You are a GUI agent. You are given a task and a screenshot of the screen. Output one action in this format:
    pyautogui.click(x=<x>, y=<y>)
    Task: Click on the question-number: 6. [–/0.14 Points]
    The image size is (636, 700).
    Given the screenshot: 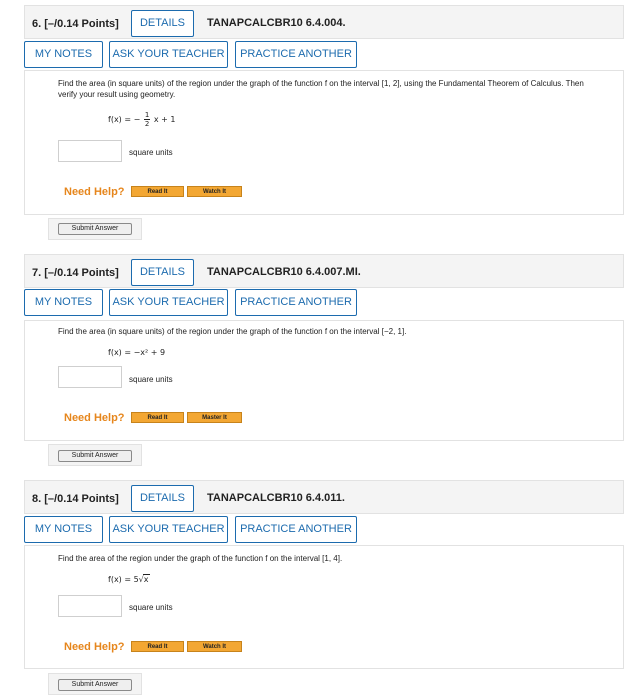 What is the action you would take?
    pyautogui.click(x=75, y=24)
    